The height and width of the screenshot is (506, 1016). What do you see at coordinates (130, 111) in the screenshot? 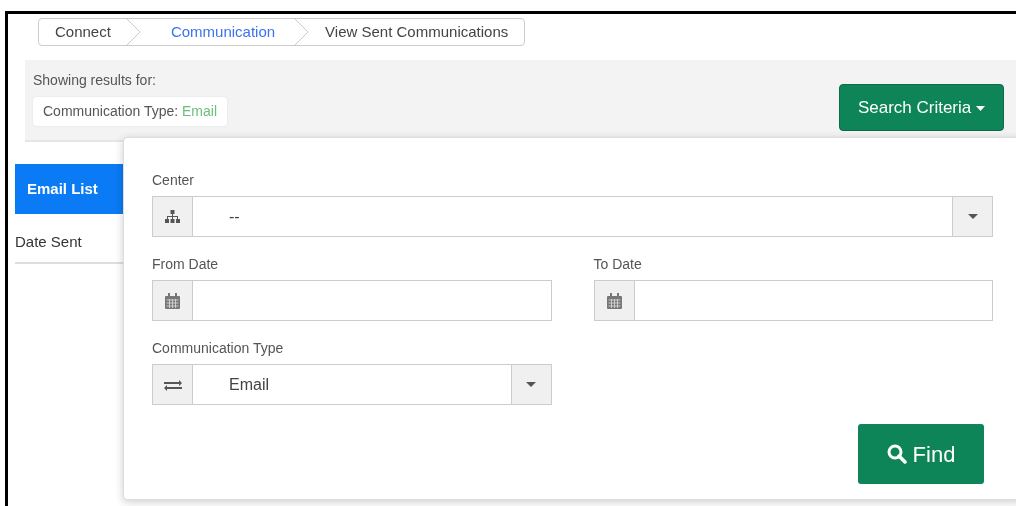
I see `filter-chip: Communication Type: Email` at bounding box center [130, 111].